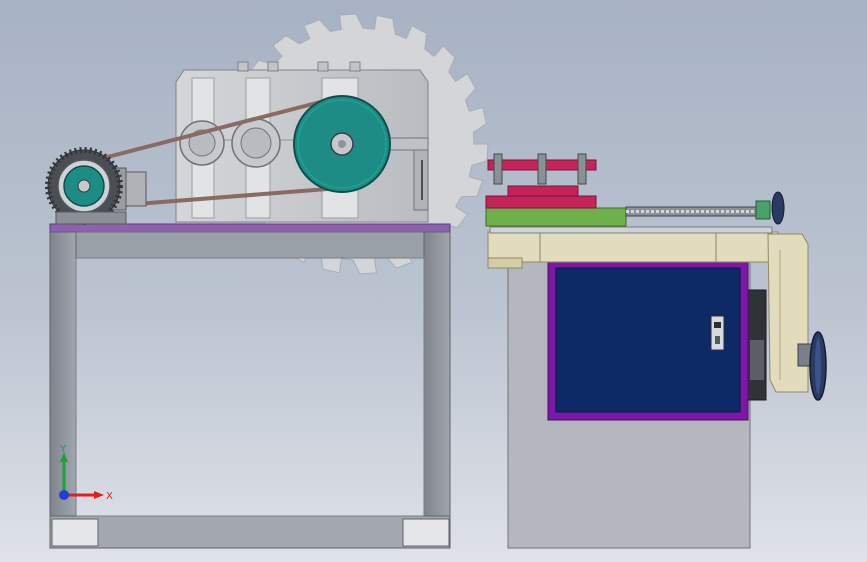 The image size is (867, 562). Describe the element at coordinates (437, 390) in the screenshot. I see `frame-leg-right` at that location.